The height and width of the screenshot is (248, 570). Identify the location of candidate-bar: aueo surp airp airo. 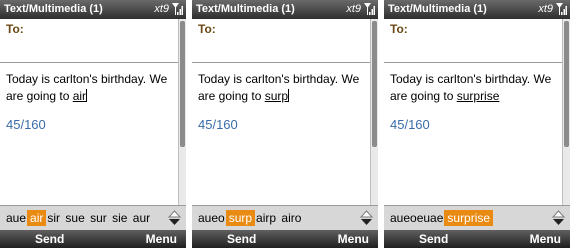
(285, 218).